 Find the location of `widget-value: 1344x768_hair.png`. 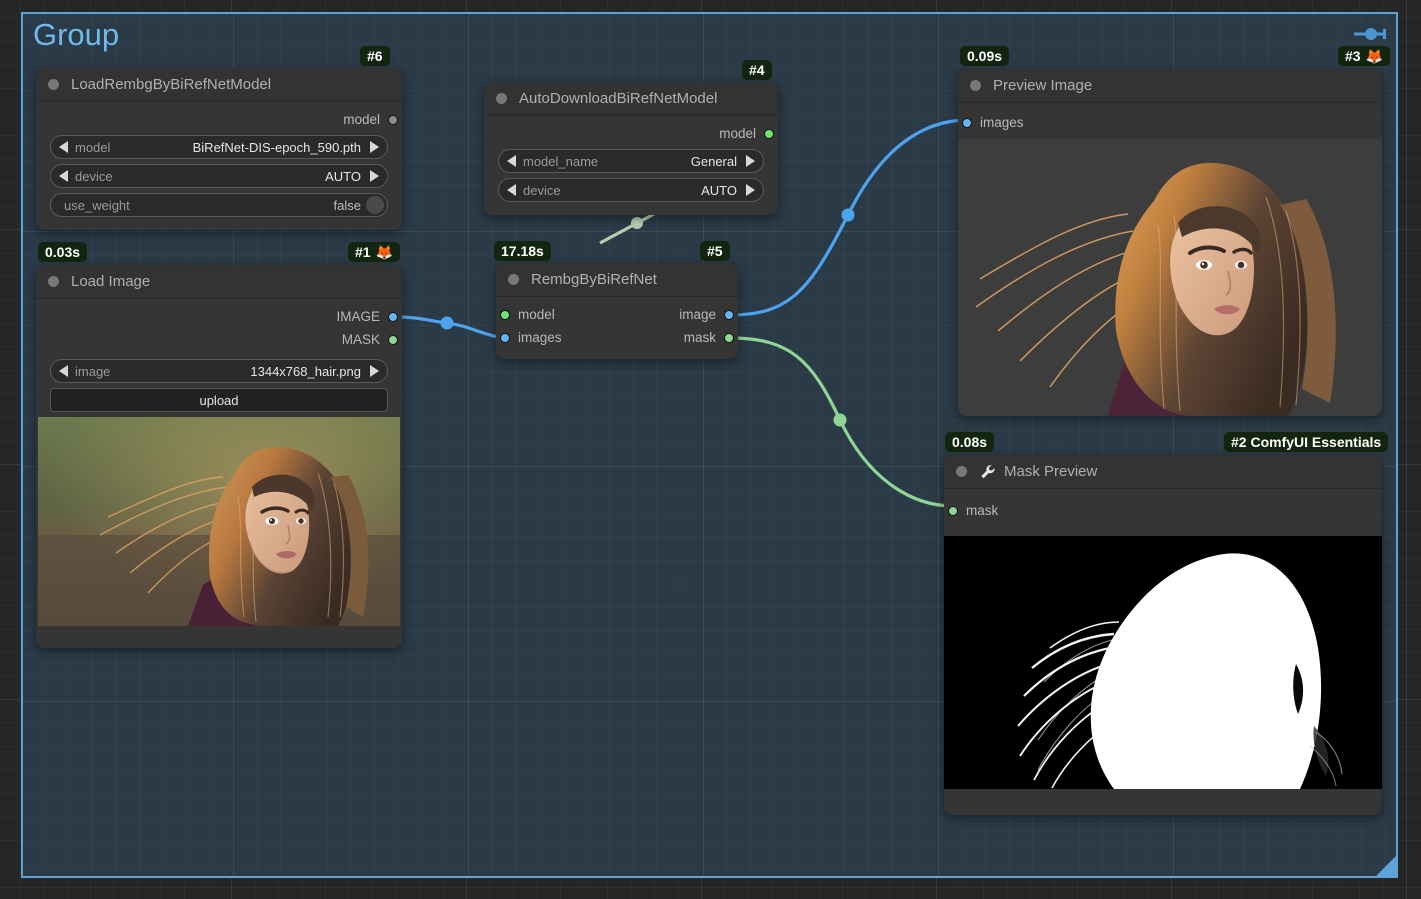

widget-value: 1344x768_hair.png is located at coordinates (305, 371).